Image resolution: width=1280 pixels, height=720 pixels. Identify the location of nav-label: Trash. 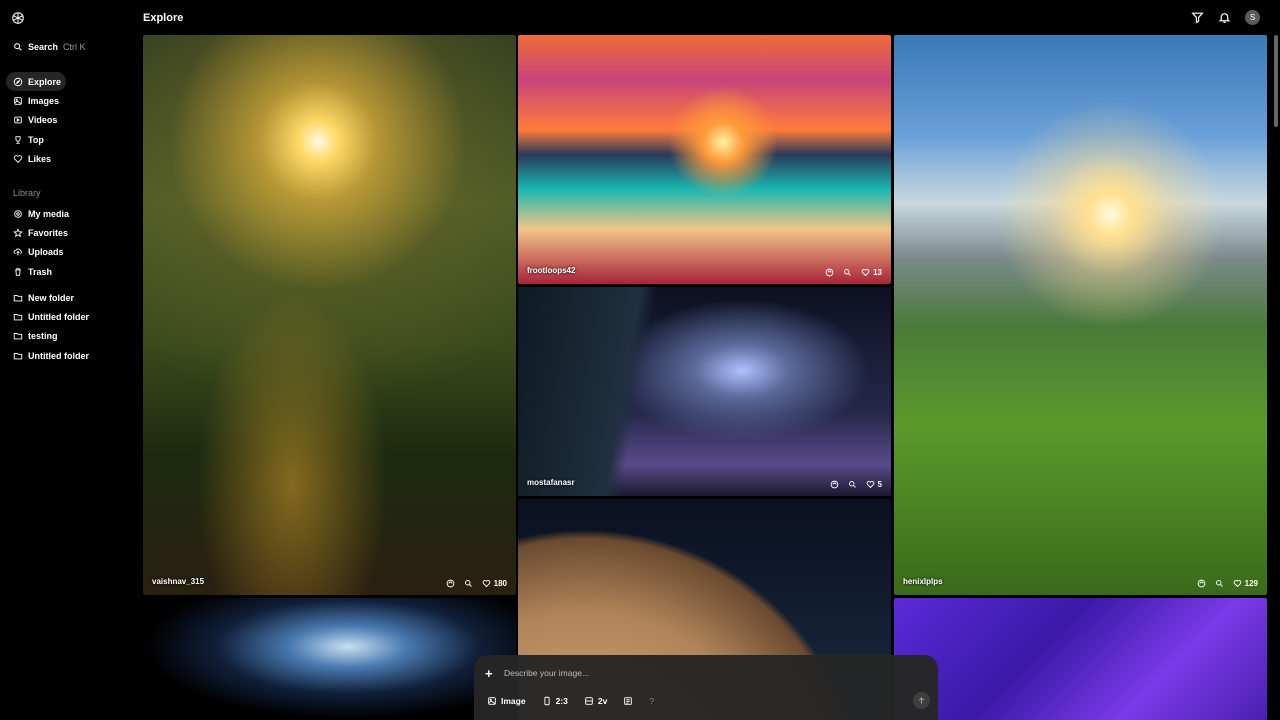
(40, 271).